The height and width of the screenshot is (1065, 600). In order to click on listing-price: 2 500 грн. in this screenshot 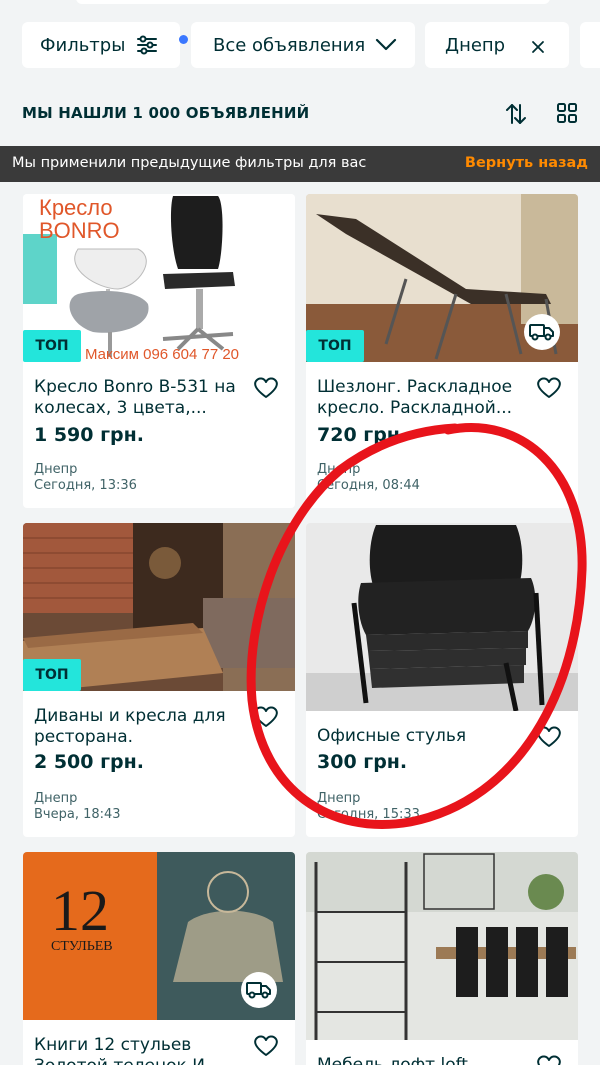, I will do `click(89, 762)`.